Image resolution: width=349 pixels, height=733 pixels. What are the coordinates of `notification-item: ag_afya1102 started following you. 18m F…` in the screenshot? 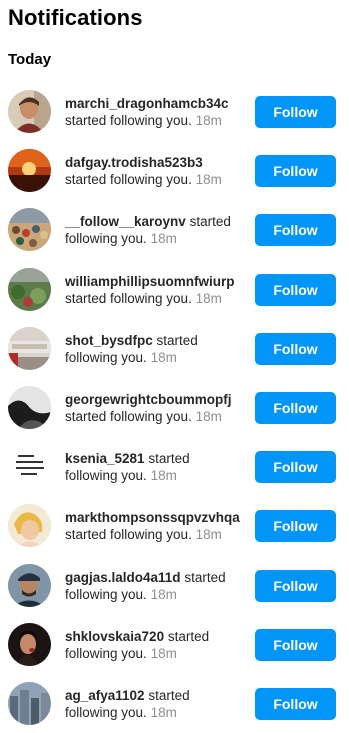 It's located at (174, 703).